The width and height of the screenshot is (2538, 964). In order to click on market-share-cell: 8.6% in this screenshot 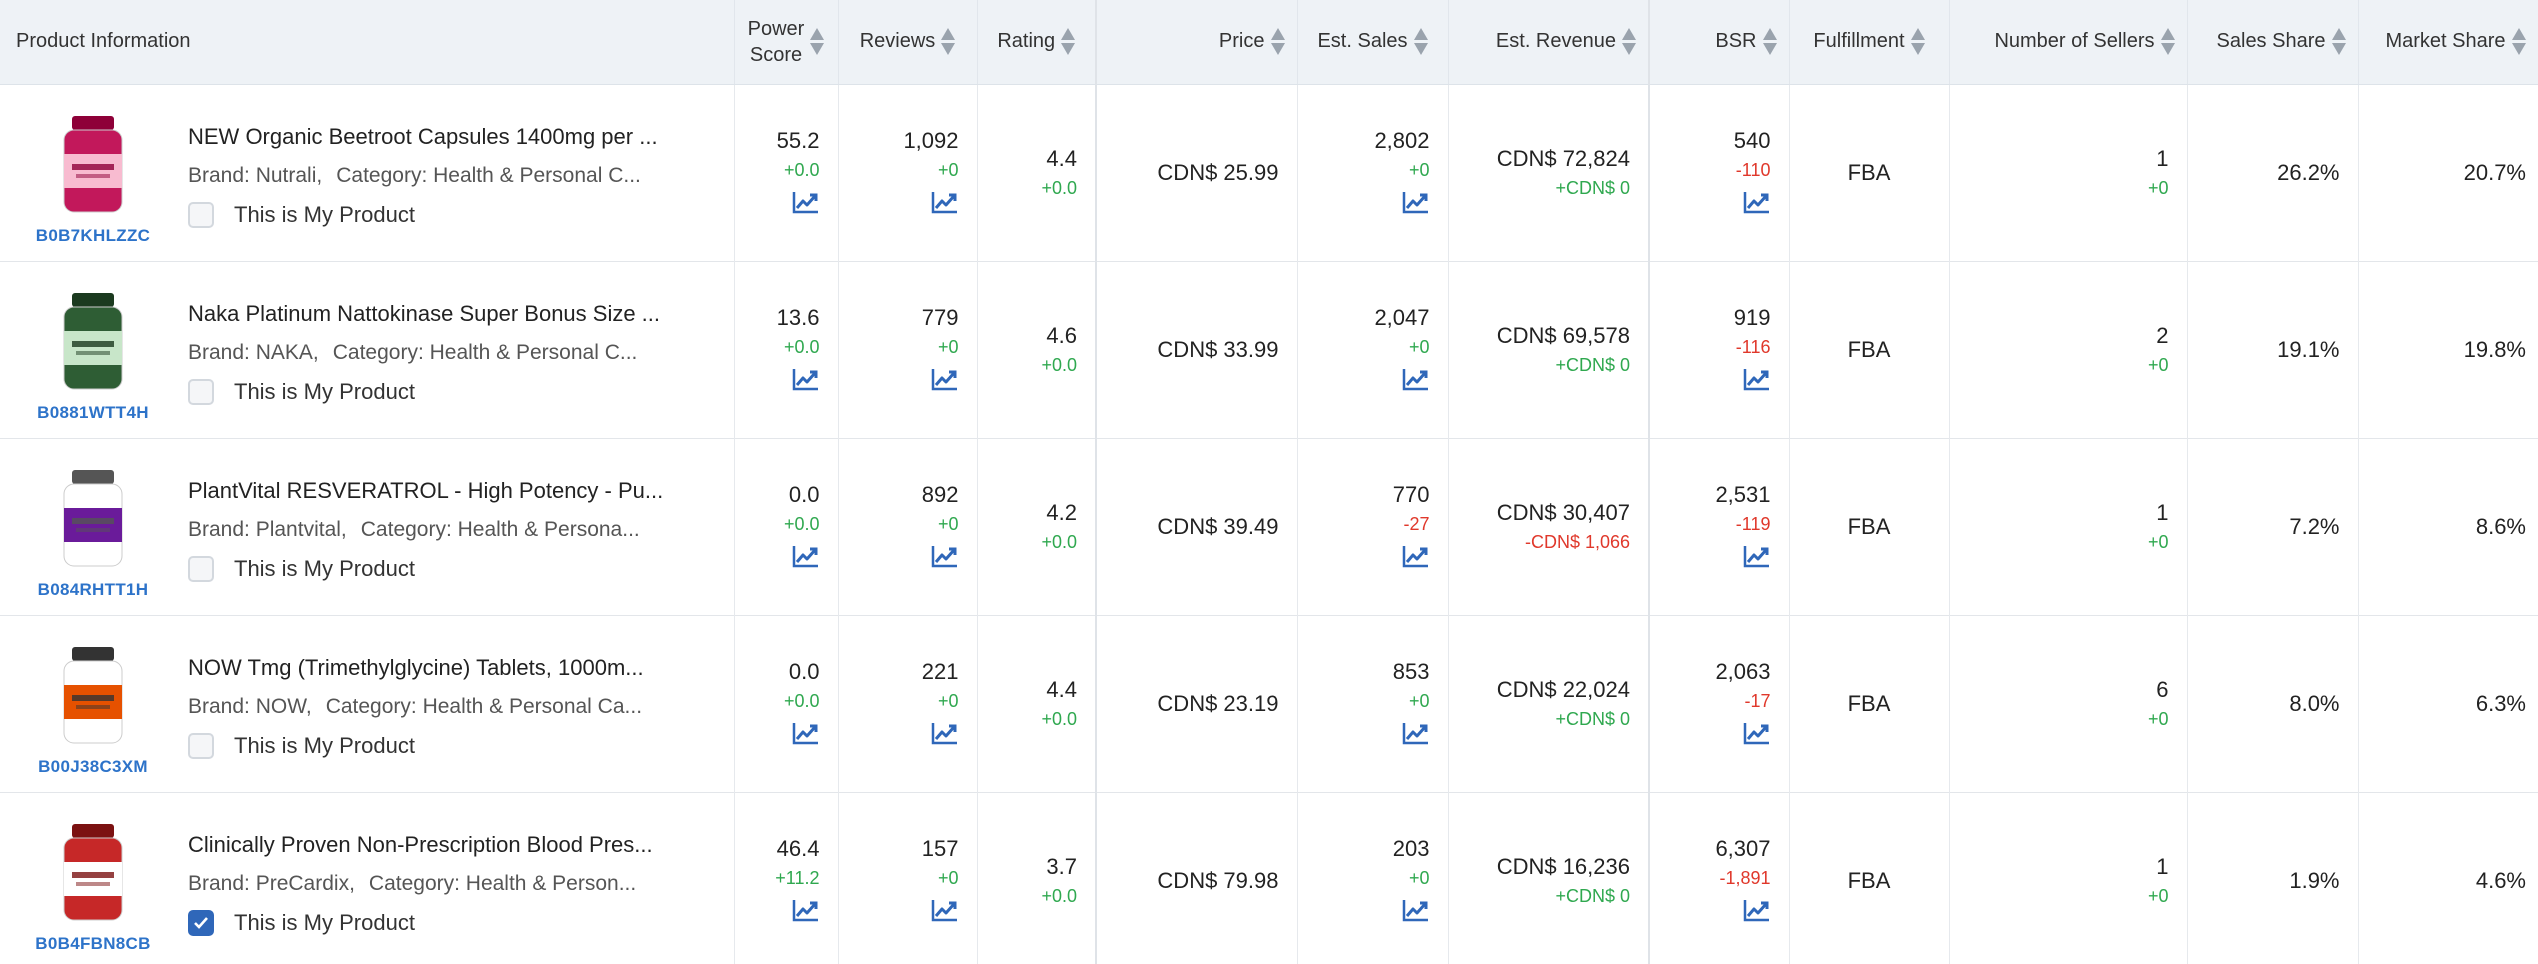, I will do `click(2448, 526)`.